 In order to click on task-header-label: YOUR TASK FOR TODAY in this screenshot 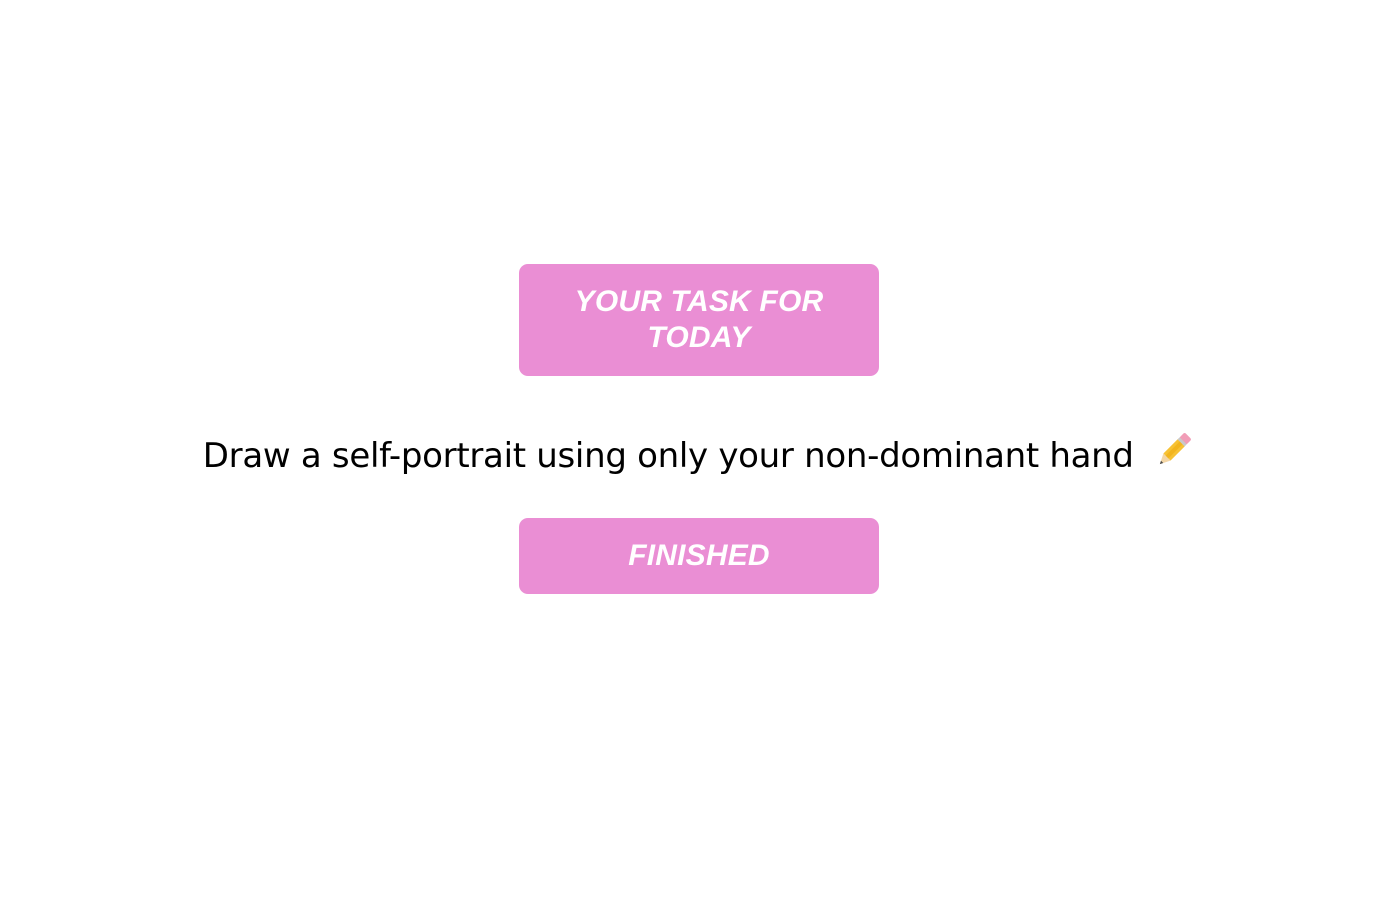, I will do `click(699, 319)`.